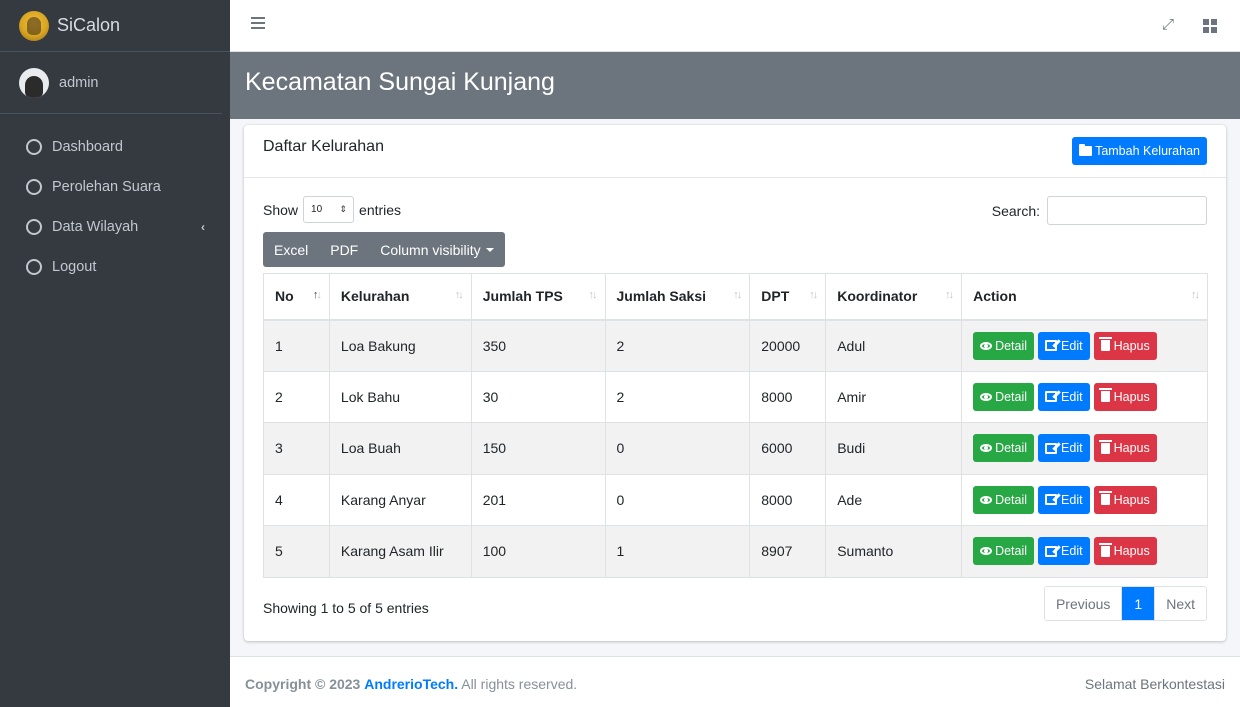  I want to click on card-title: Daftar Kelurahan, so click(323, 146).